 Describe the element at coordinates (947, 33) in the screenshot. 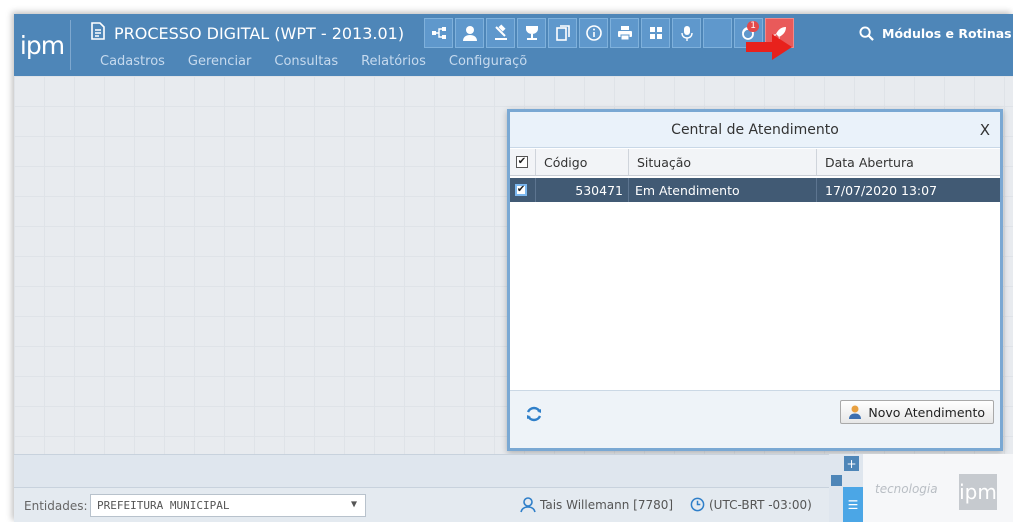

I see `modules-label: Módulos e Rotinas` at that location.